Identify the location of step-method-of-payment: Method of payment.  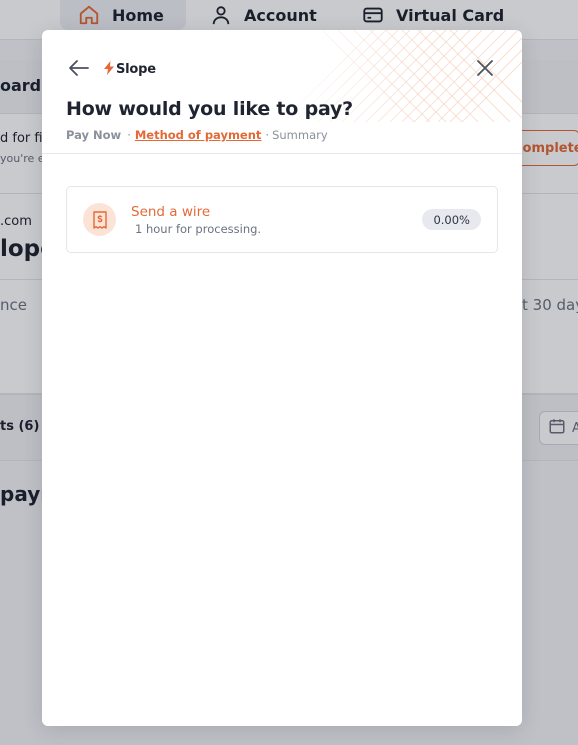
(198, 135).